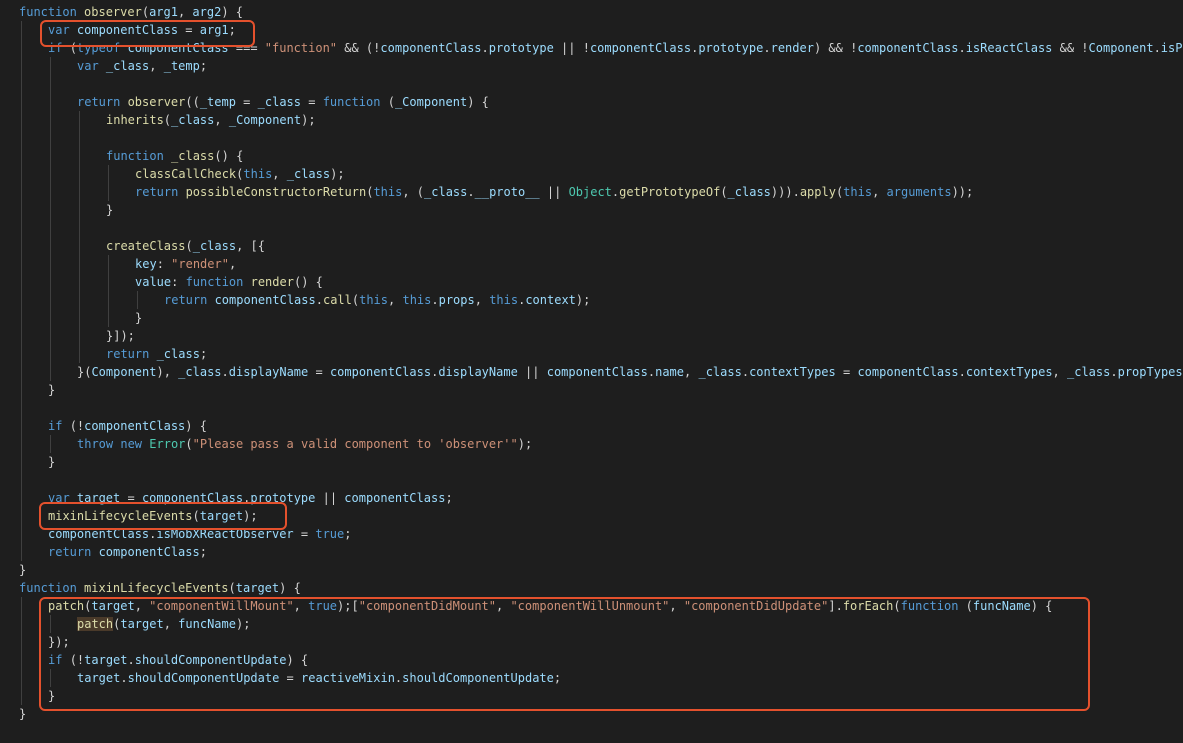 This screenshot has height=743, width=1183. I want to click on code-token: , (, so click(413, 192).